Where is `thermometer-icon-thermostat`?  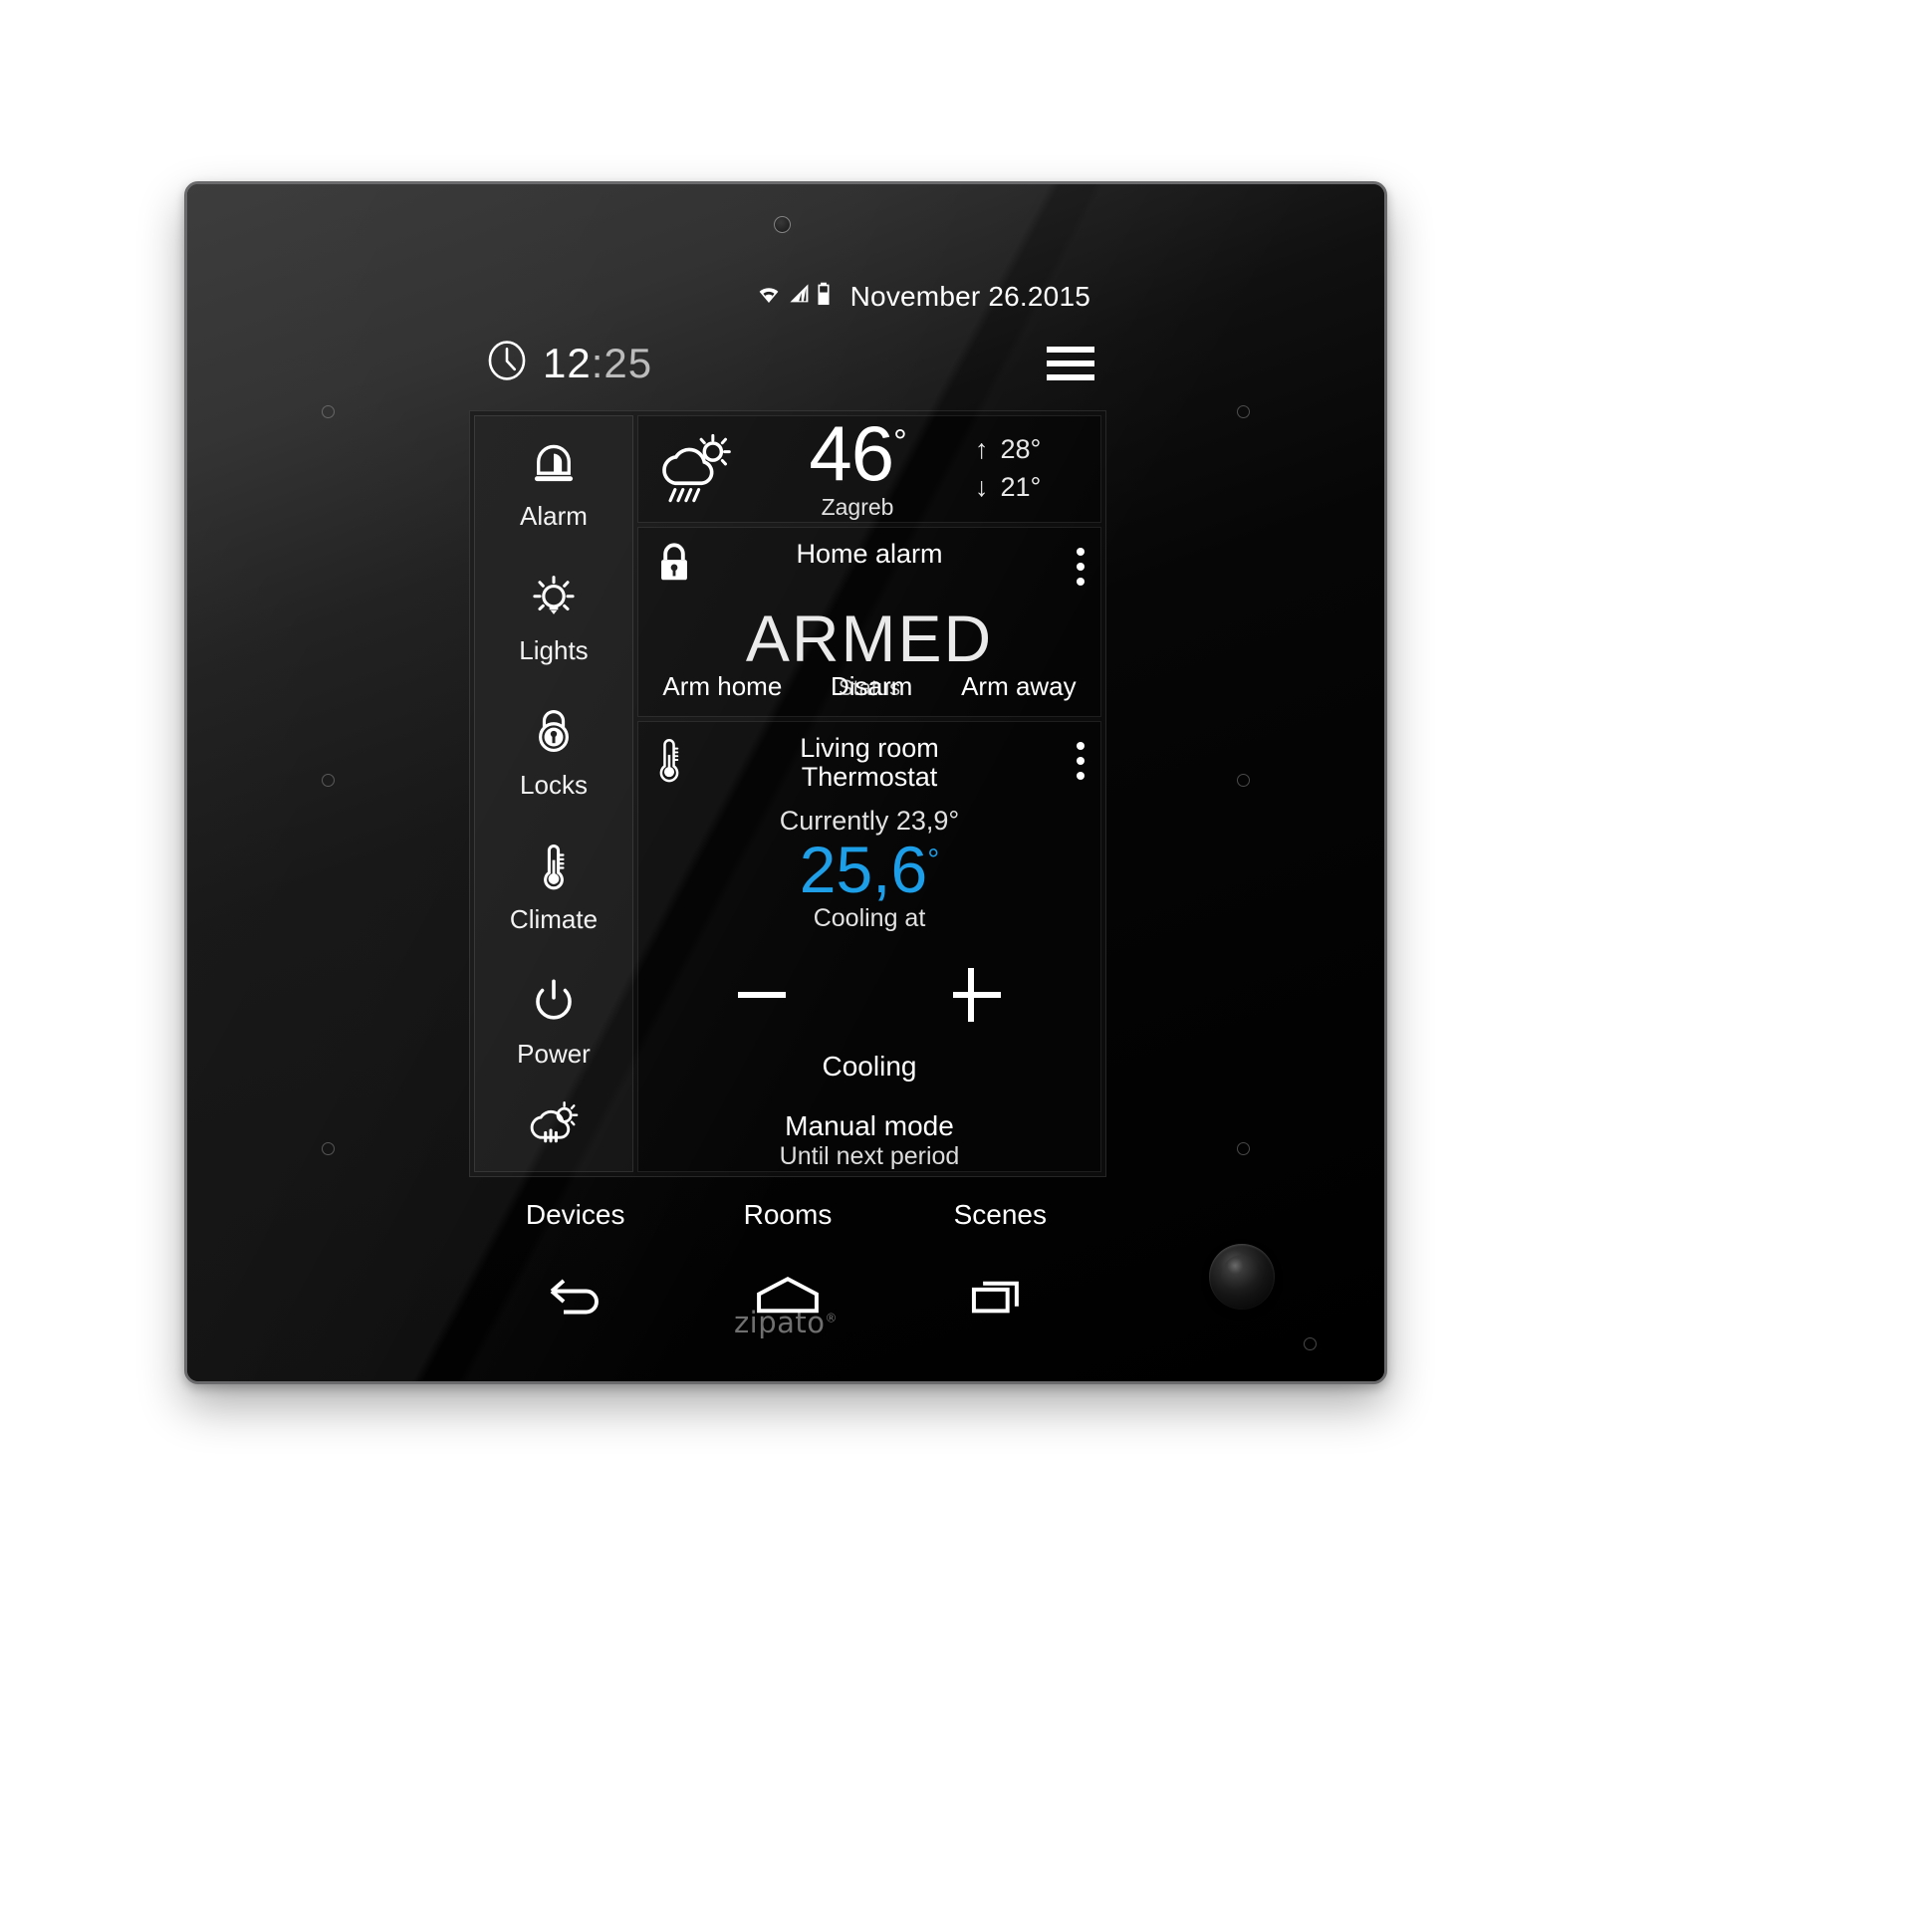 thermometer-icon-thermostat is located at coordinates (676, 759).